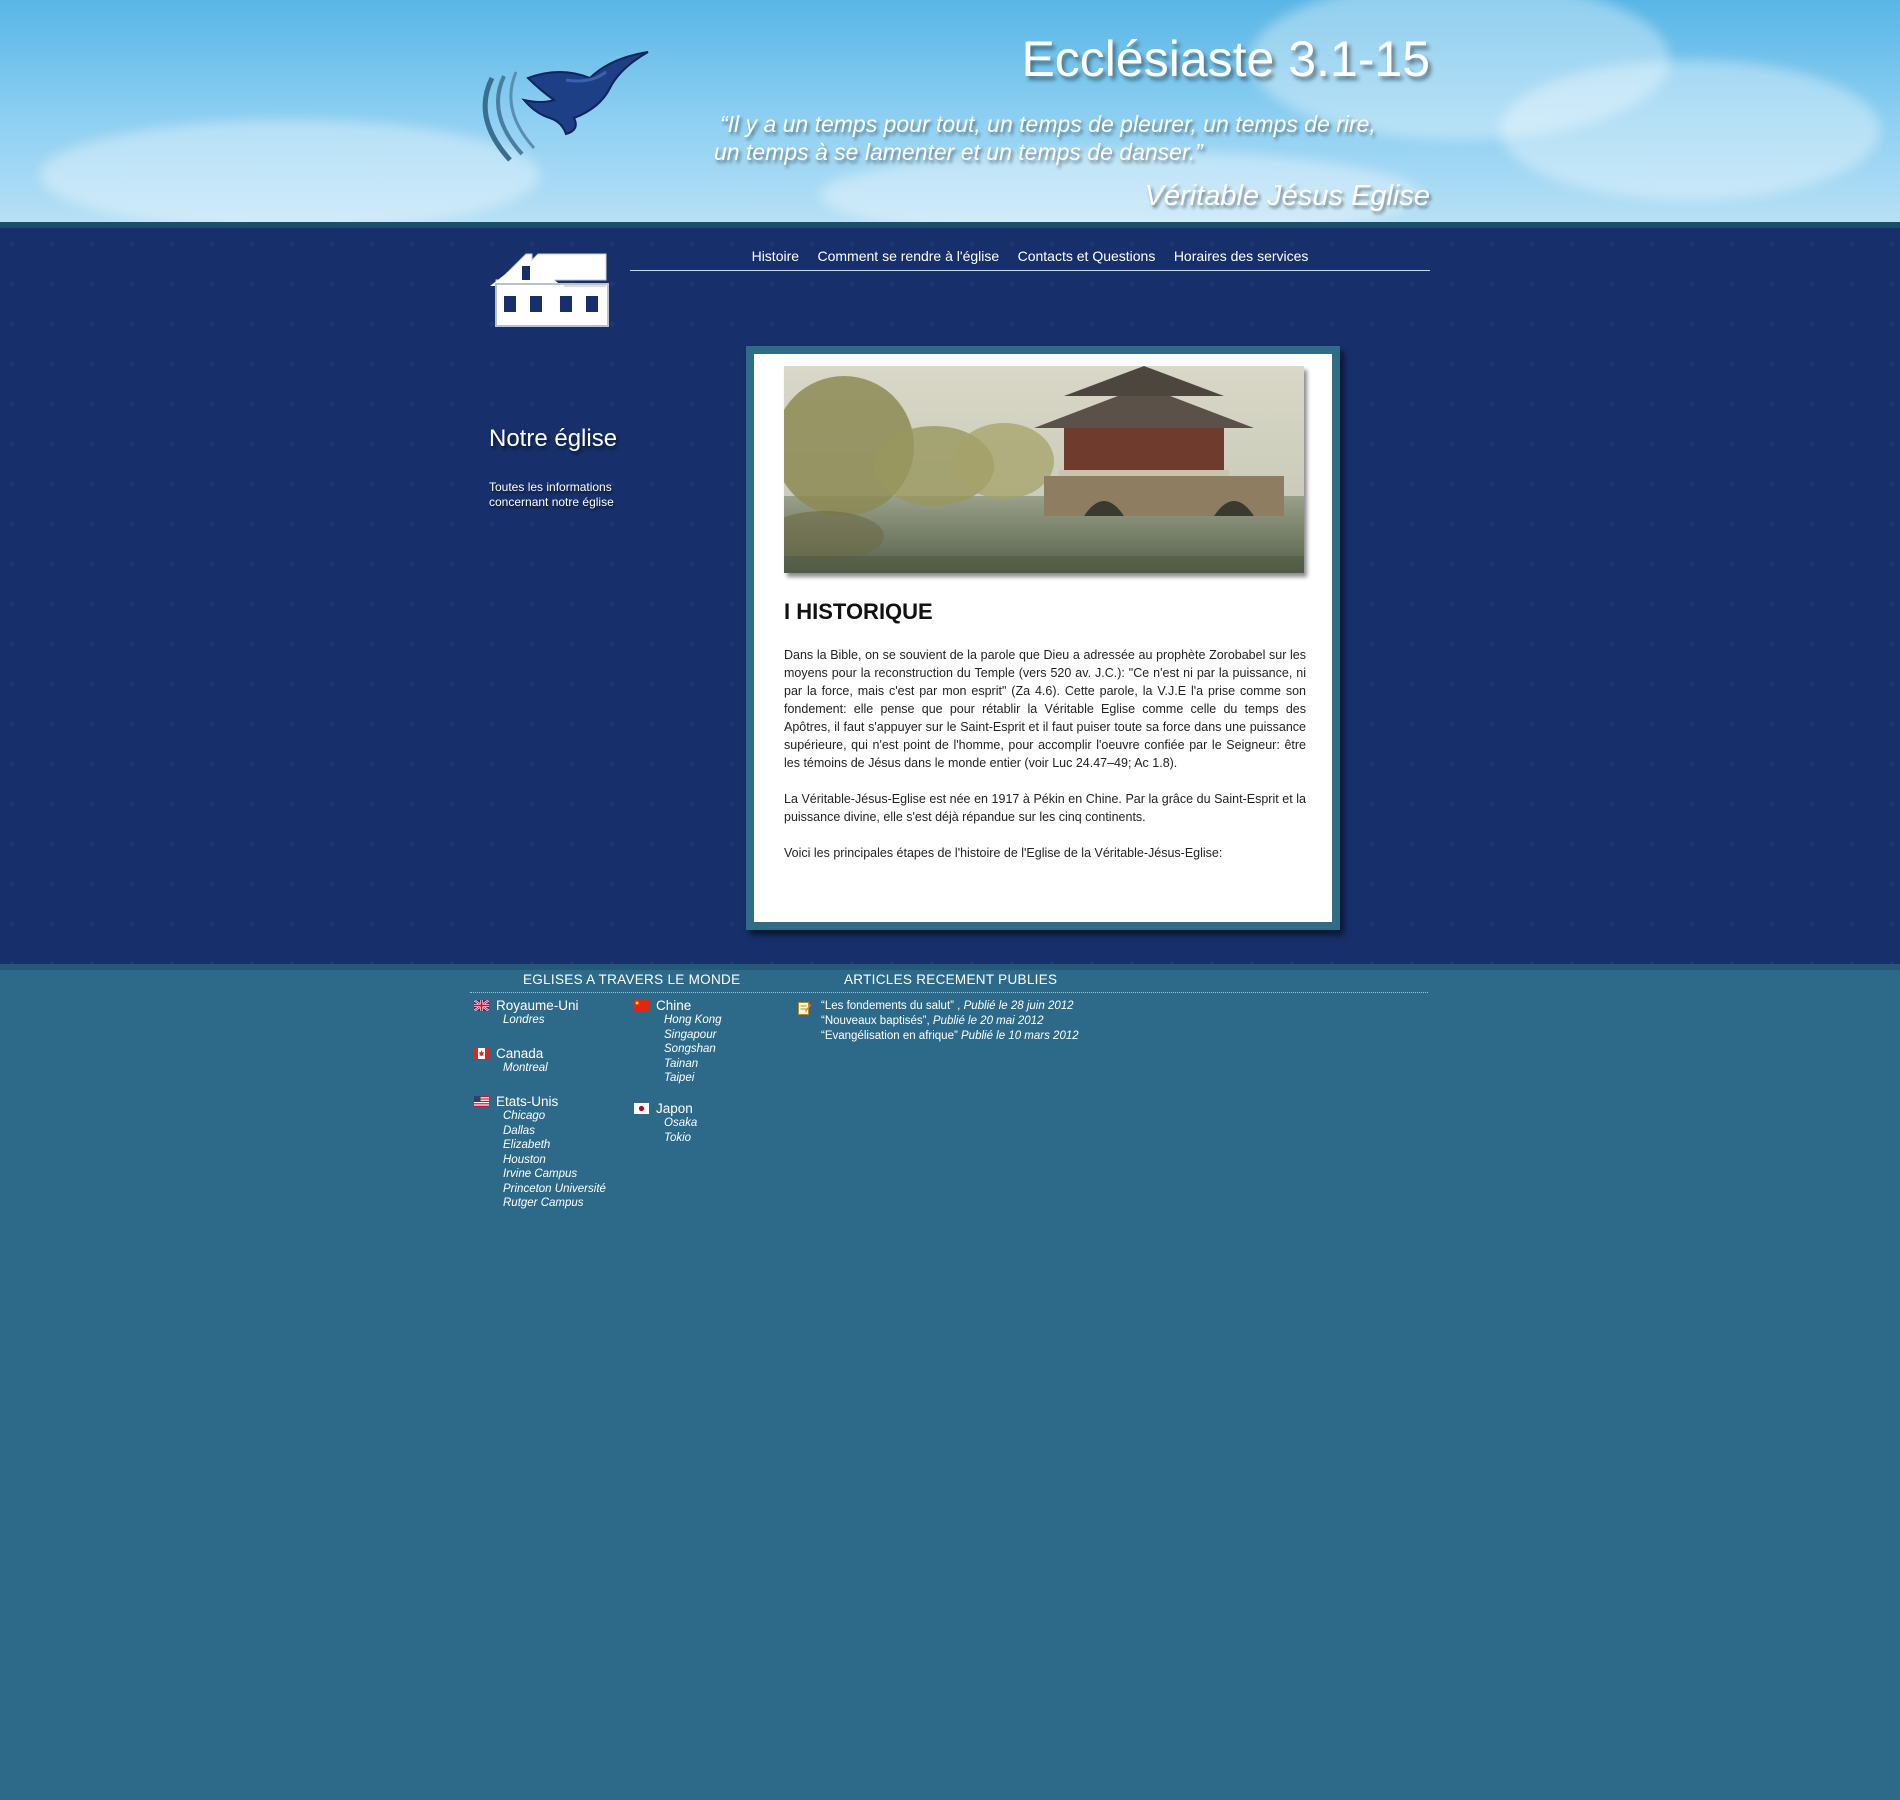 The width and height of the screenshot is (1900, 1800). I want to click on church-name: Véritable Jésus Eglise, so click(1287, 196).